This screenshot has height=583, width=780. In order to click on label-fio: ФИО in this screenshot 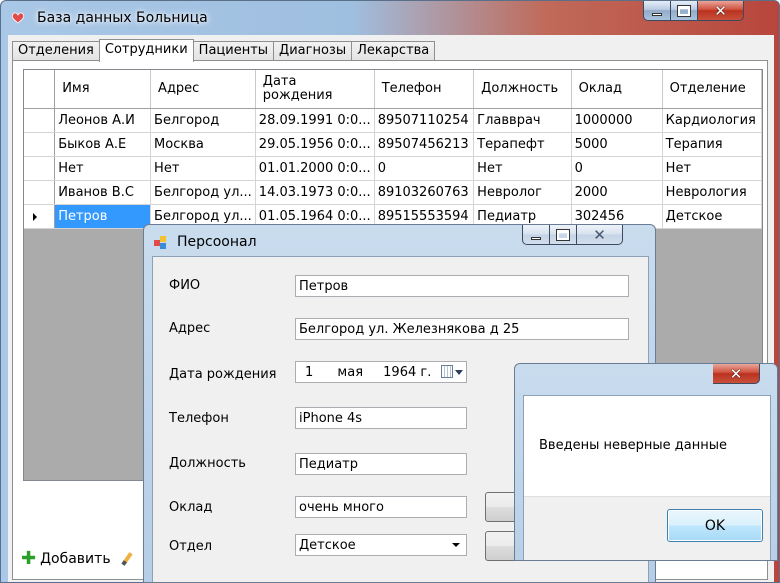, I will do `click(185, 285)`.